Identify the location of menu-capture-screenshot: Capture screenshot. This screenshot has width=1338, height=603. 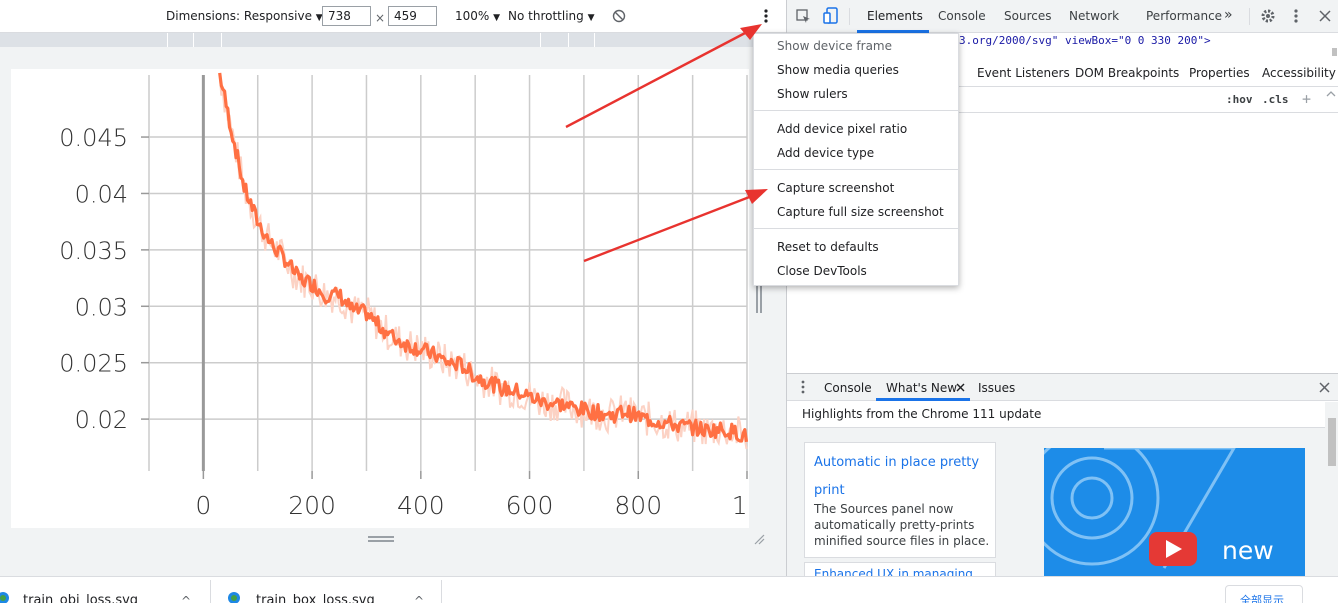
(835, 188).